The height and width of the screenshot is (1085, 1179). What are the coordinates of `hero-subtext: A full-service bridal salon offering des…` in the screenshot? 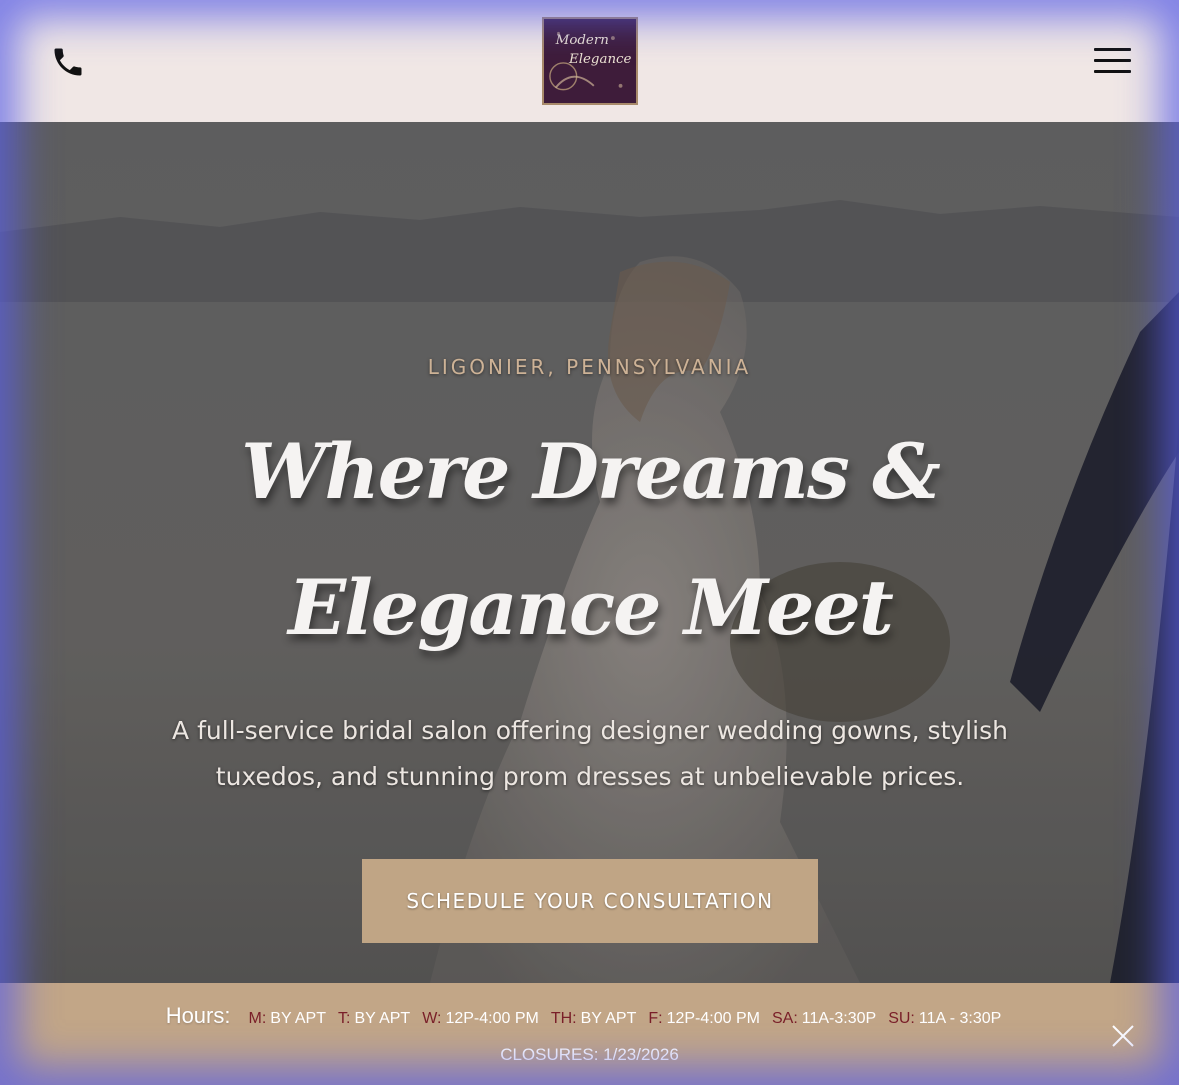 It's located at (590, 753).